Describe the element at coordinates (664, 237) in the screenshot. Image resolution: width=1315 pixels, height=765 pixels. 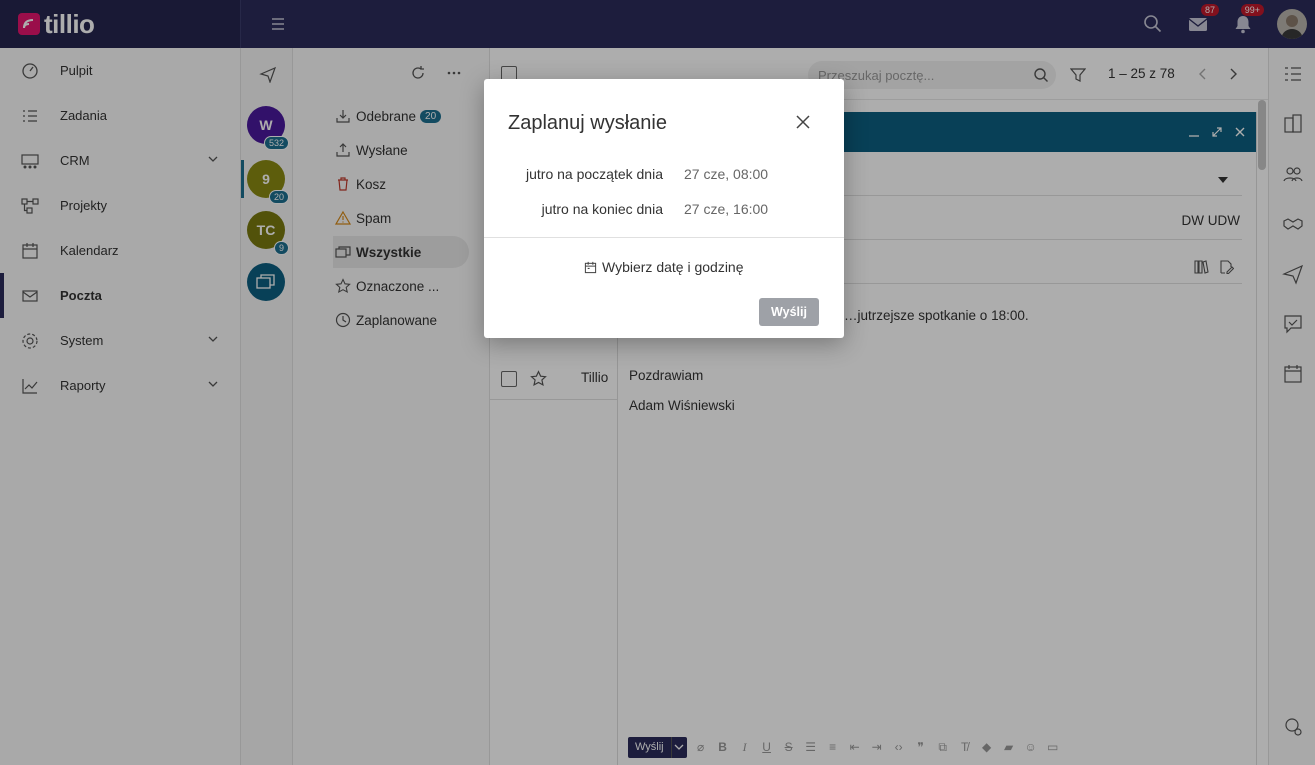
I see `divider` at that location.